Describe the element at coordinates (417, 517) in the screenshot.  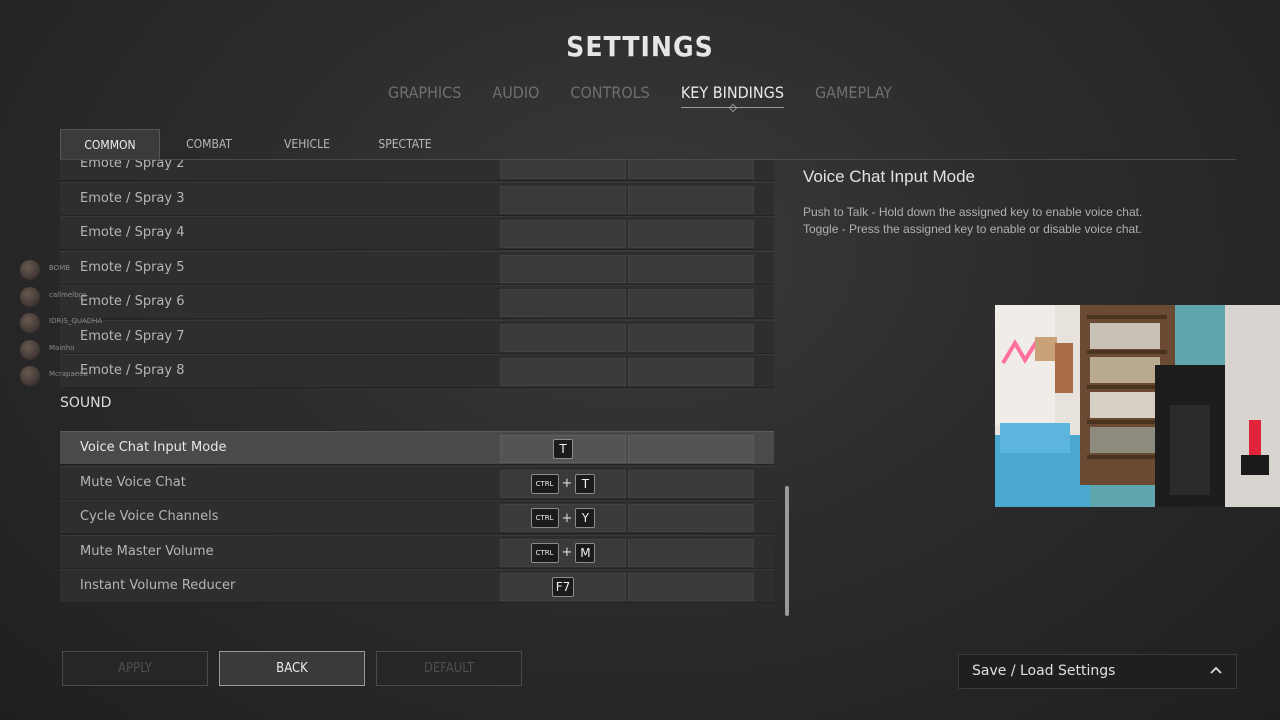
I see `keybind-row-cycle-voice-channels: Cycle Voice Channels CTRL + Y` at that location.